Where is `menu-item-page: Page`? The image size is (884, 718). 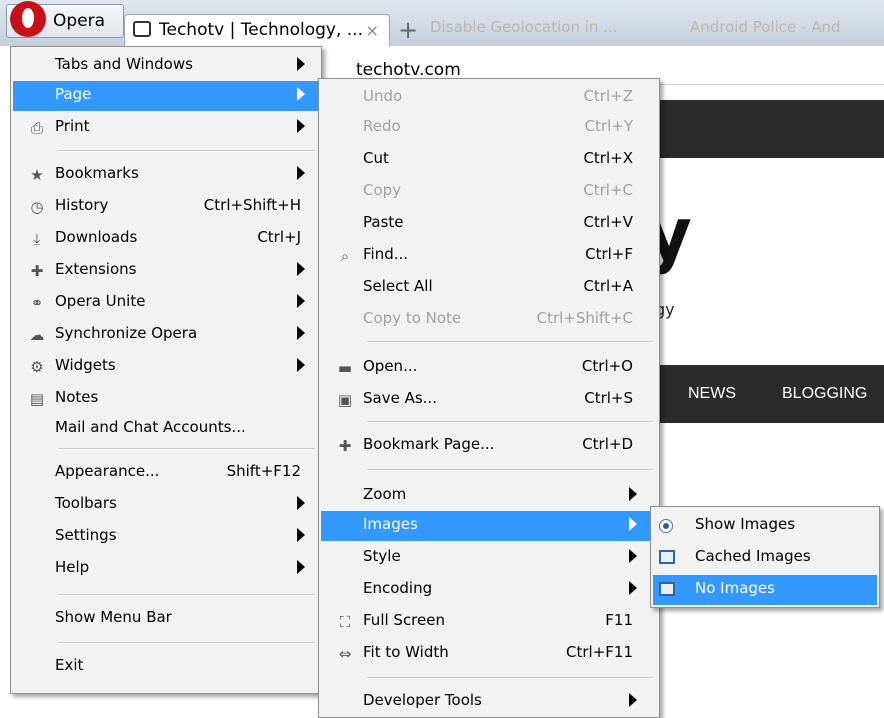
menu-item-page: Page is located at coordinates (166, 96).